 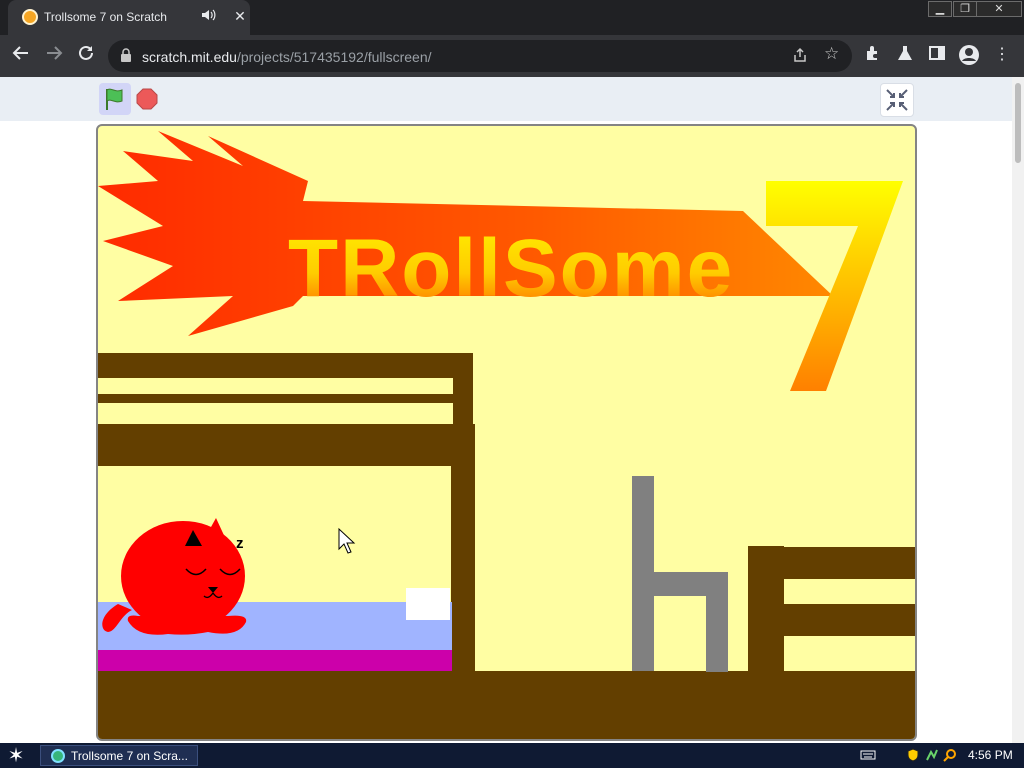 I want to click on scrollbar-thumb, so click(x=1018, y=123).